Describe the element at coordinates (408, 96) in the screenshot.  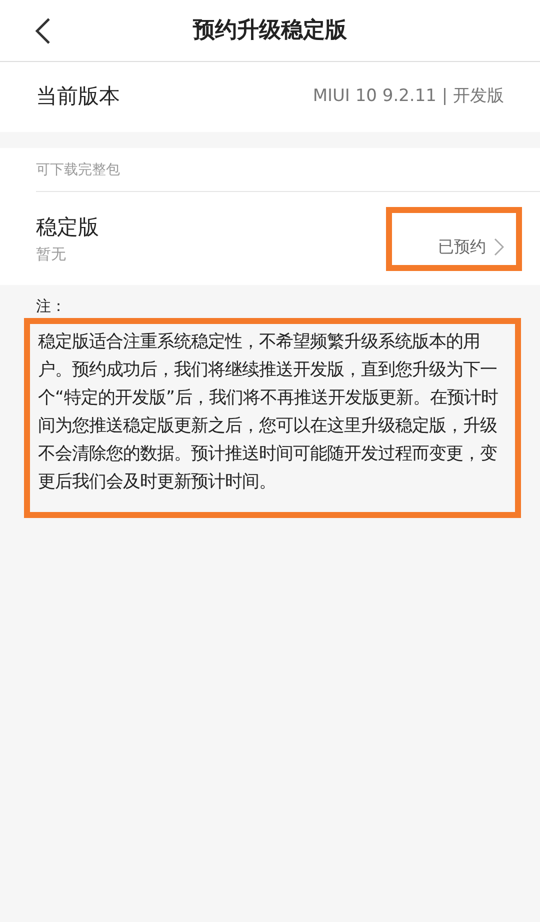
I see `version-value: MIUI 10 9.2.11 | 开发版` at that location.